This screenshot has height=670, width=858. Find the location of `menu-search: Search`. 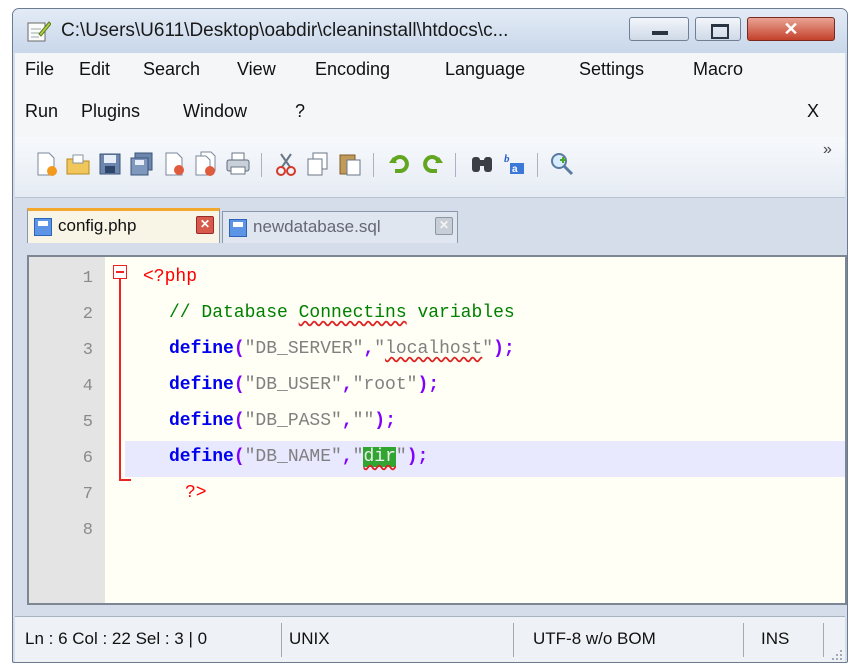

menu-search: Search is located at coordinates (171, 69).